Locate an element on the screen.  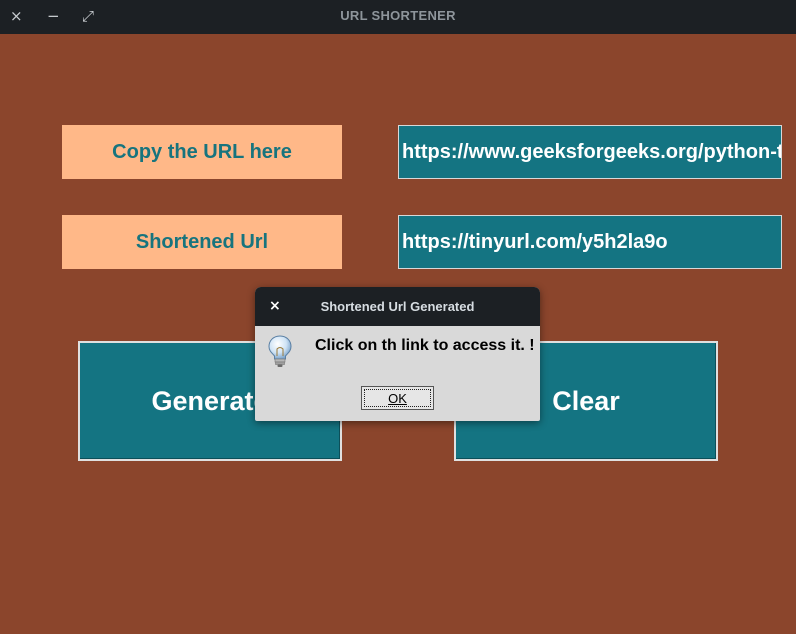
lightbulb-icon is located at coordinates (280, 351).